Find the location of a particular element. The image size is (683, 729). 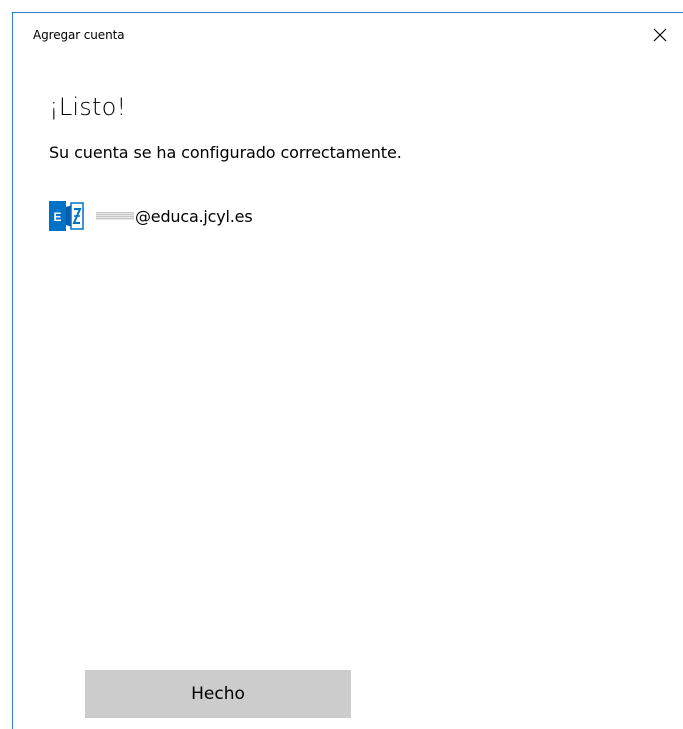

dialog-title: Agregar cuenta is located at coordinates (79, 35).